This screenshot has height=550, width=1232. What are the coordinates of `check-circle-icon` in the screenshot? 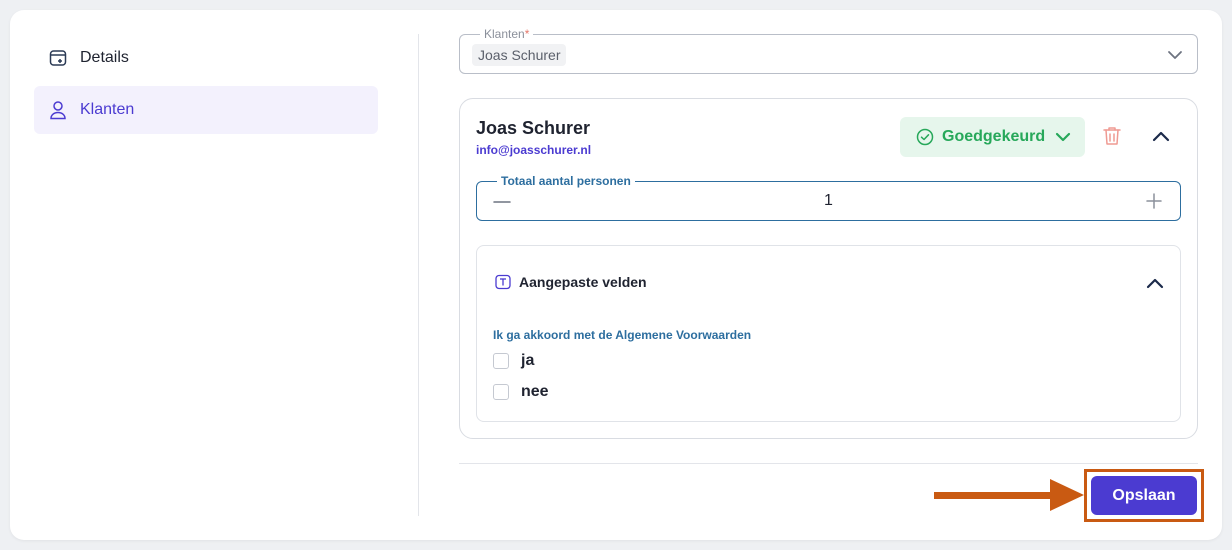 It's located at (925, 137).